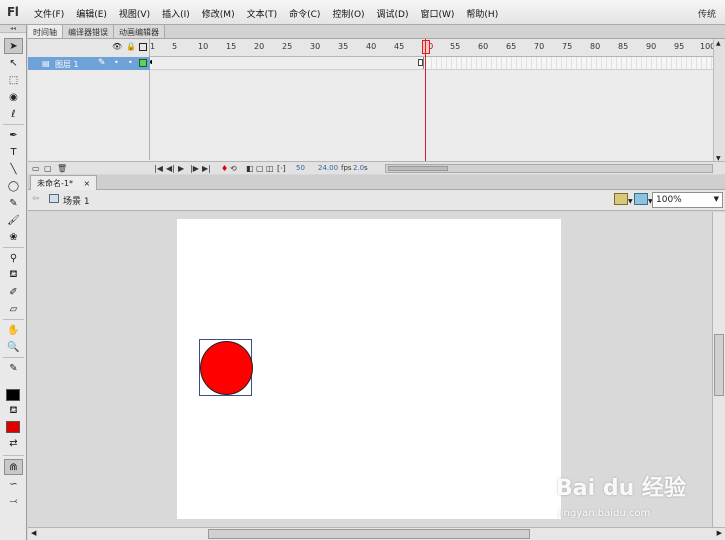 The height and width of the screenshot is (540, 725). What do you see at coordinates (64, 182) in the screenshot?
I see `document-tab: 未命名-1* ×` at bounding box center [64, 182].